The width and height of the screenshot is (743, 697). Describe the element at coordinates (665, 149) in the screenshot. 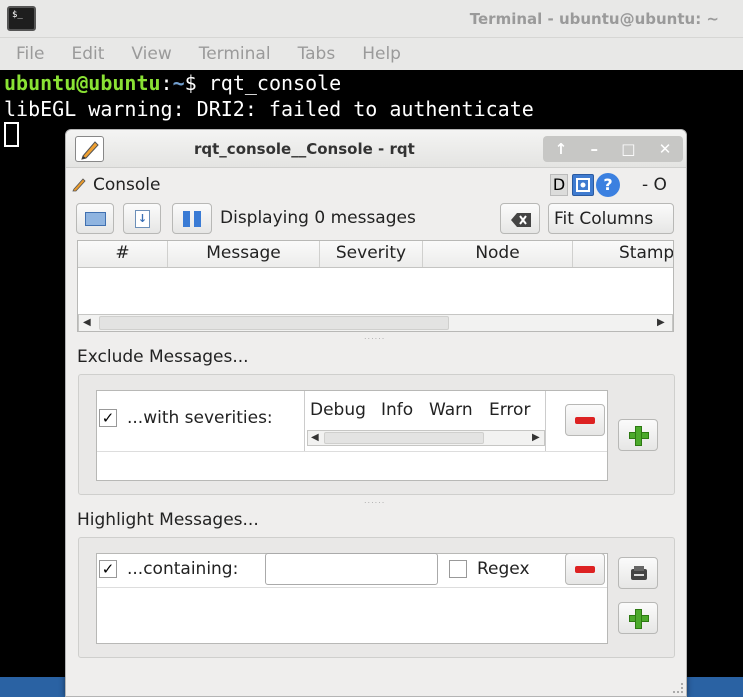

I see `close-button: ✕` at that location.